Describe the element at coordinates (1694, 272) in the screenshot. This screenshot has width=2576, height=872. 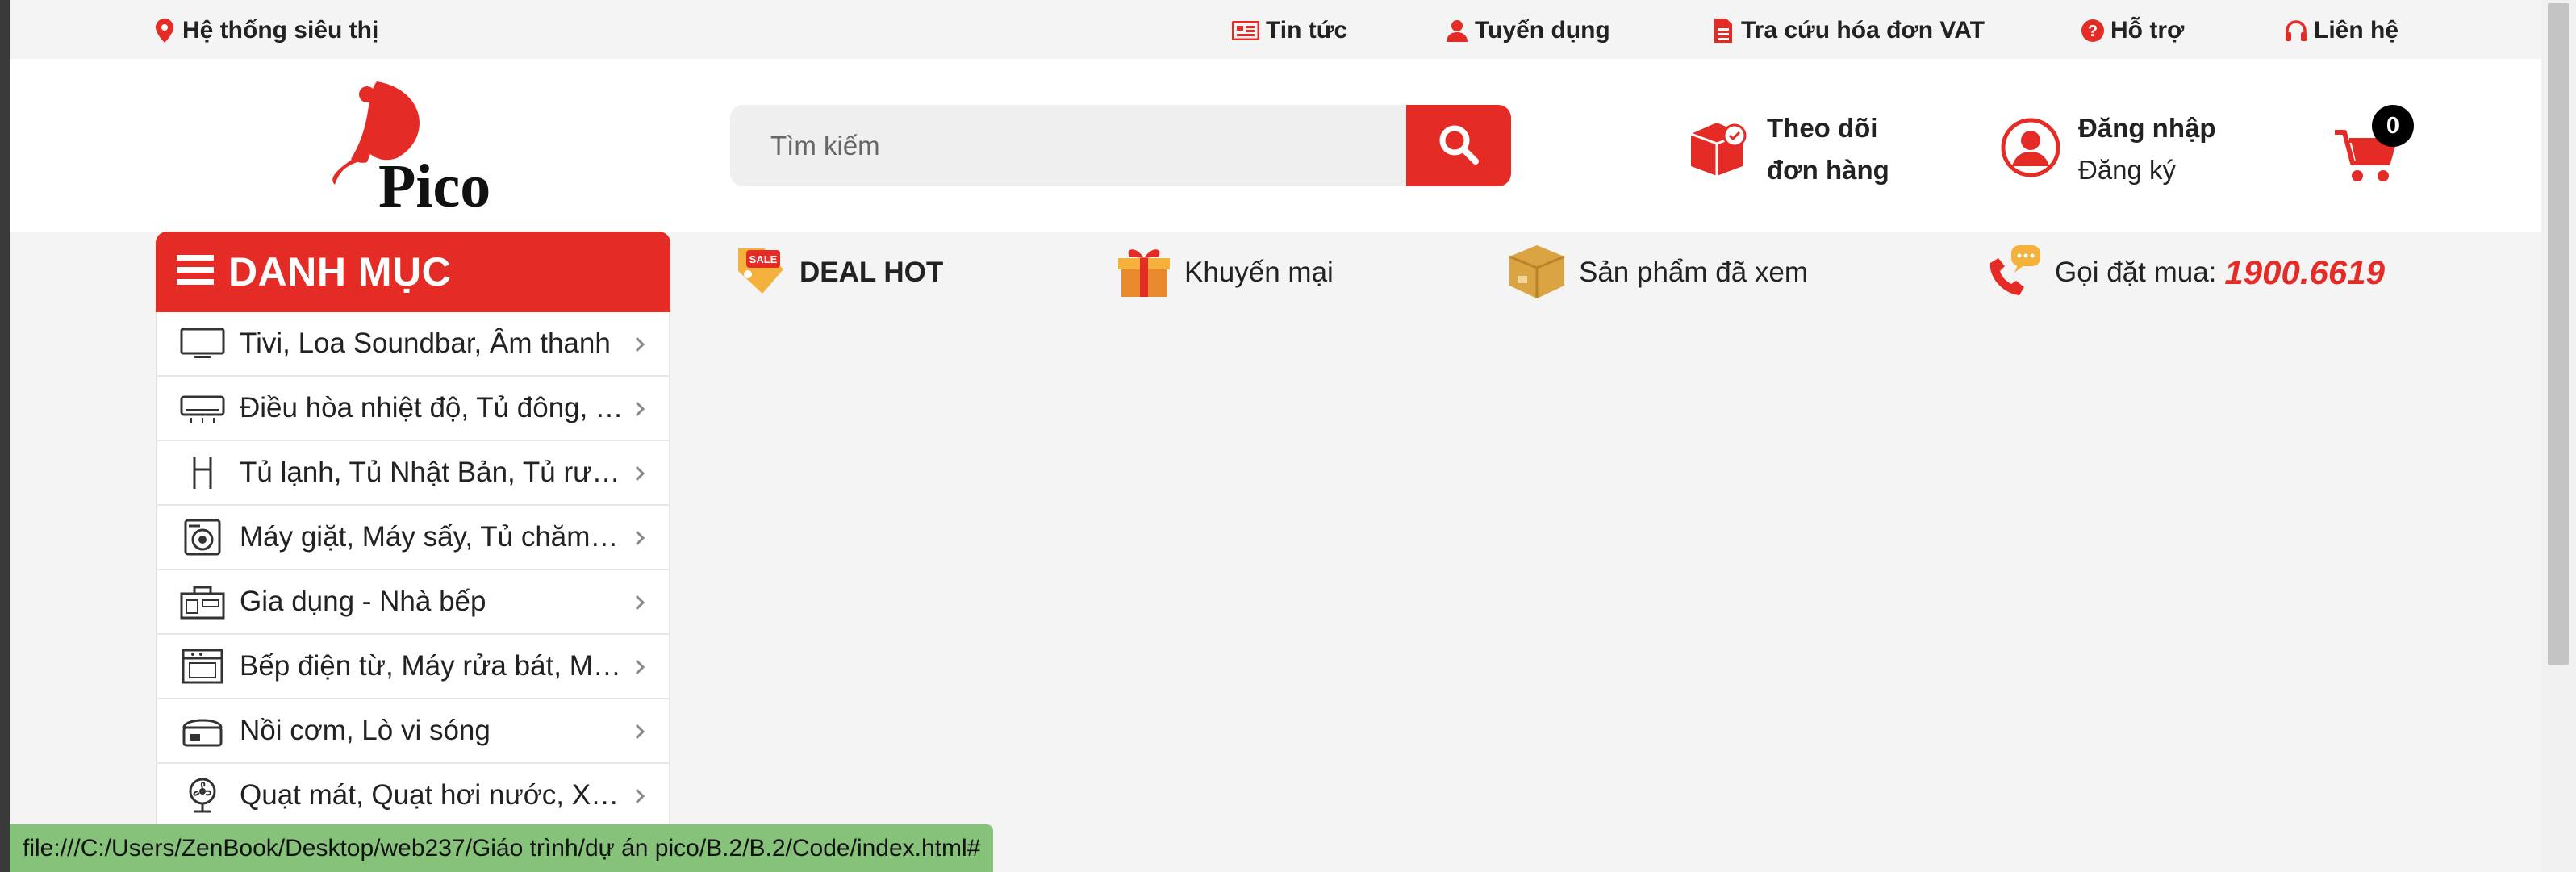
I see `viewed-products-label: Sản phẩm đã xem` at that location.